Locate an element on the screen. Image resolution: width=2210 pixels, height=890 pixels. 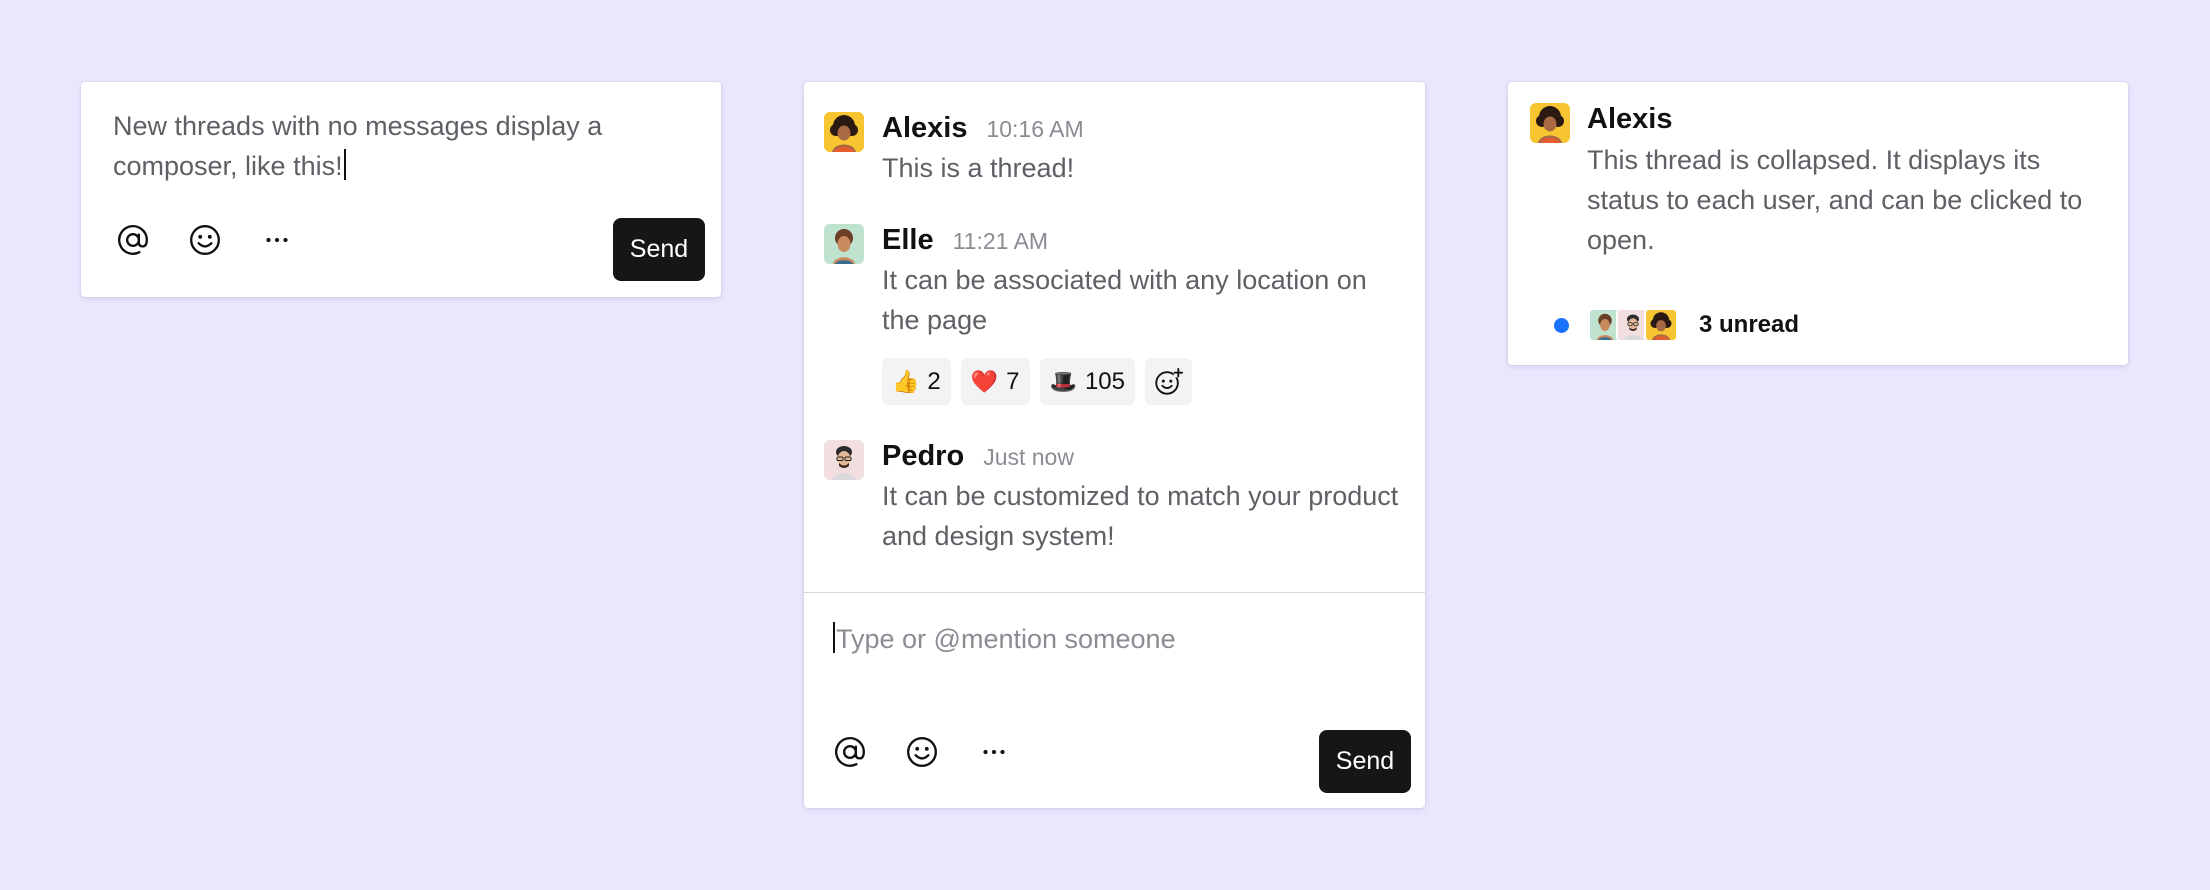
reply-toolbar is located at coordinates (936, 752).